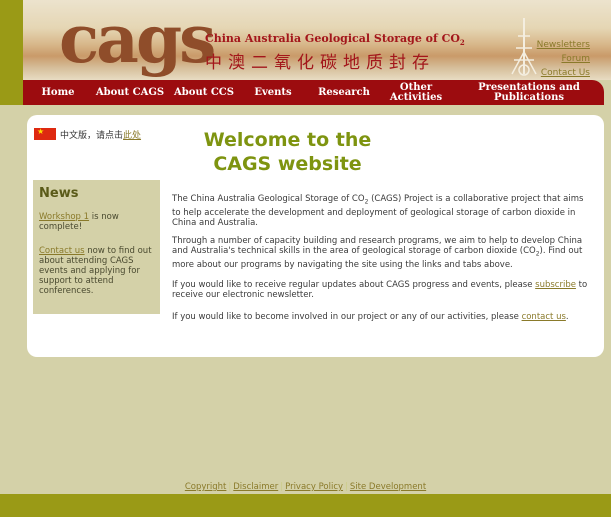  Describe the element at coordinates (58, 92) in the screenshot. I see `nav-home: Home` at that location.